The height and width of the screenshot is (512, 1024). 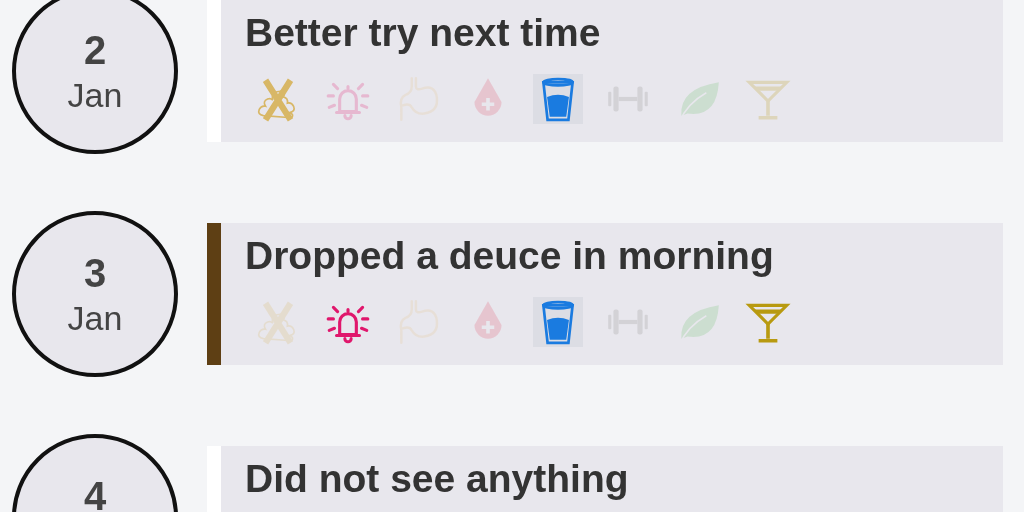 I want to click on entry-title: Did not see anything, so click(x=437, y=479).